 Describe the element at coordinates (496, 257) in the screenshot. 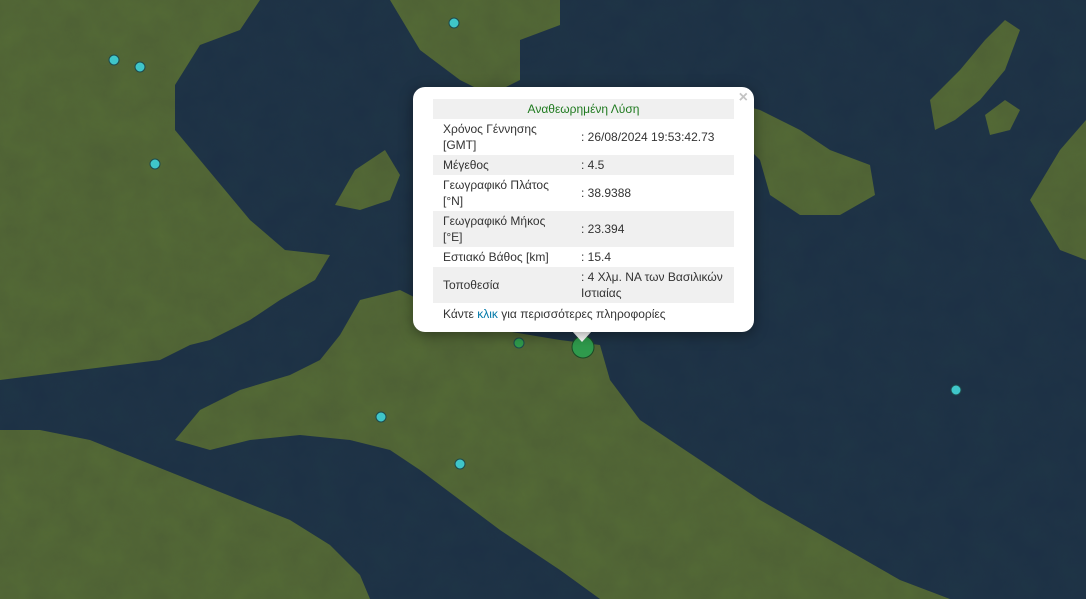

I see `info-label: Εστιακό Βάθος [km]` at that location.